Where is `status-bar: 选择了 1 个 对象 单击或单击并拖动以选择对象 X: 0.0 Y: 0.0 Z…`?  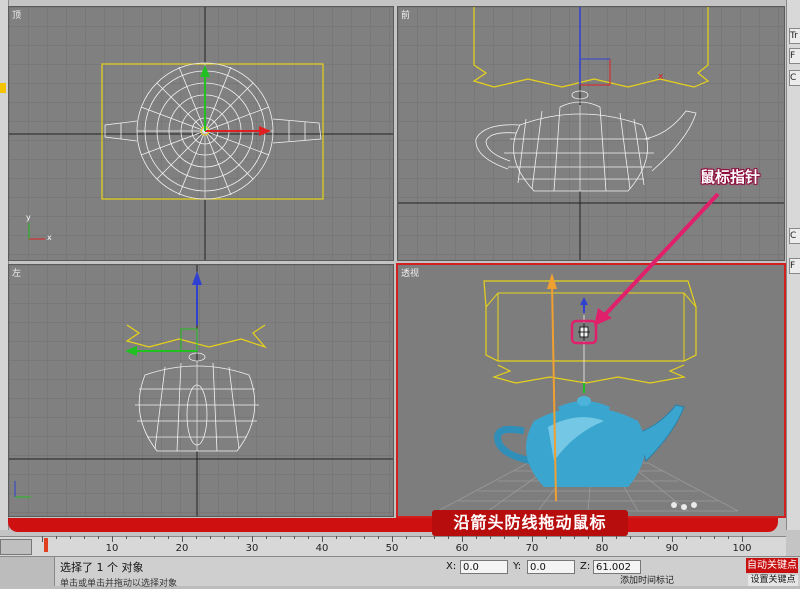 status-bar: 选择了 1 个 对象 单击或单击并拖动以选择对象 X: 0.0 Y: 0.0 Z… is located at coordinates (400, 572).